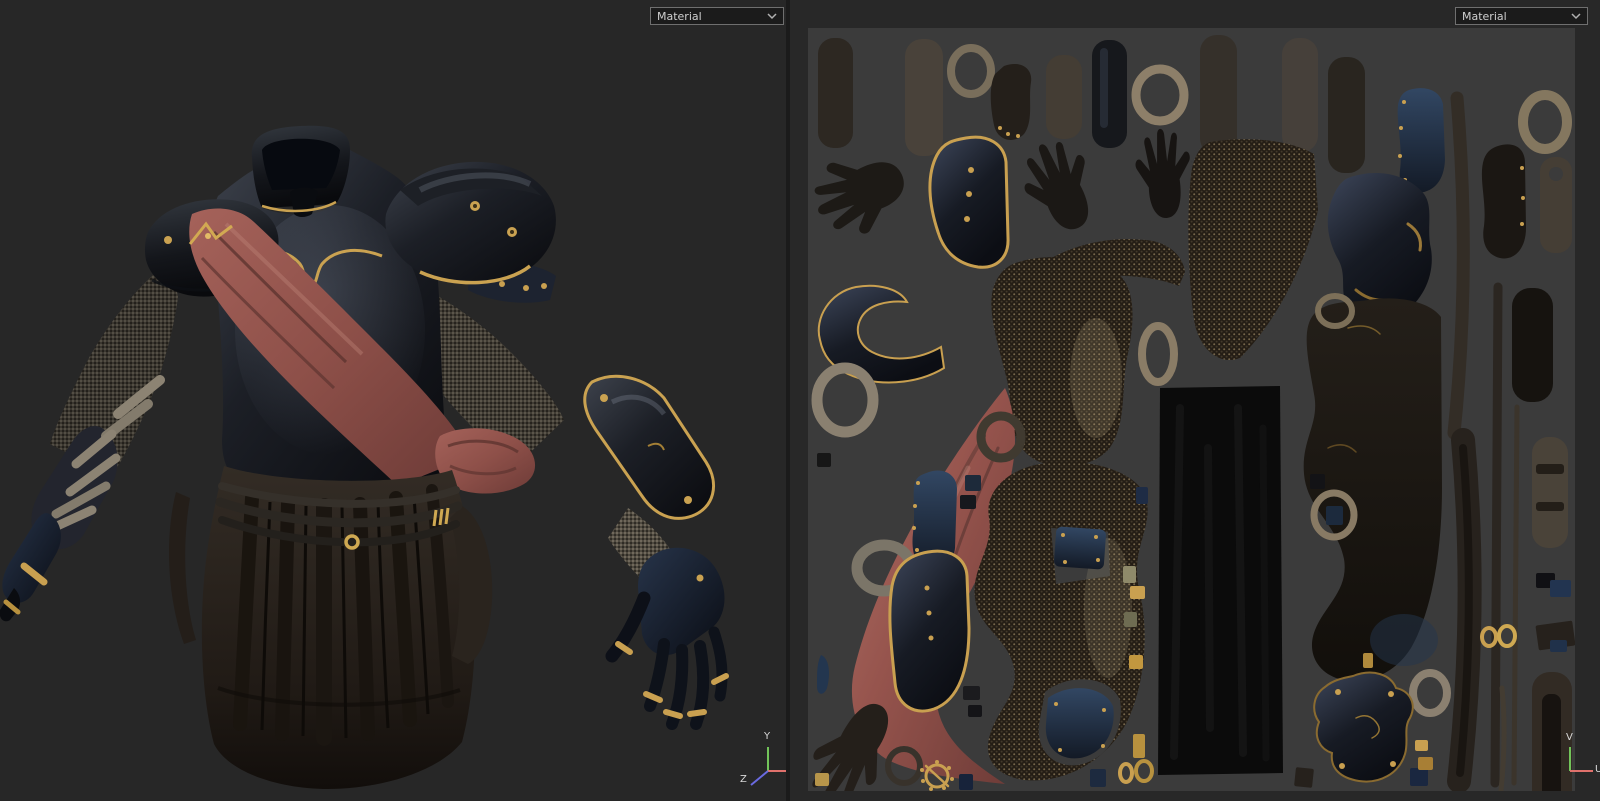 The height and width of the screenshot is (801, 1600). What do you see at coordinates (667, 638) in the screenshot?
I see `right-gauntlet` at bounding box center [667, 638].